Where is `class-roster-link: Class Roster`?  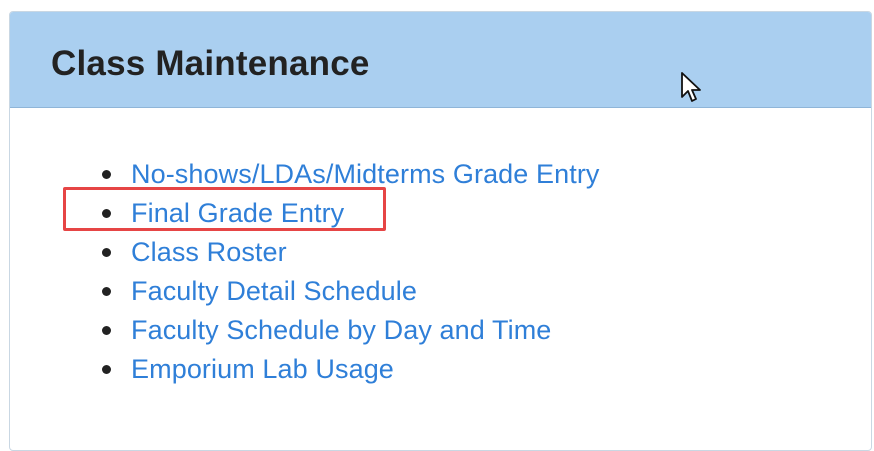
class-roster-link: Class Roster is located at coordinates (209, 252).